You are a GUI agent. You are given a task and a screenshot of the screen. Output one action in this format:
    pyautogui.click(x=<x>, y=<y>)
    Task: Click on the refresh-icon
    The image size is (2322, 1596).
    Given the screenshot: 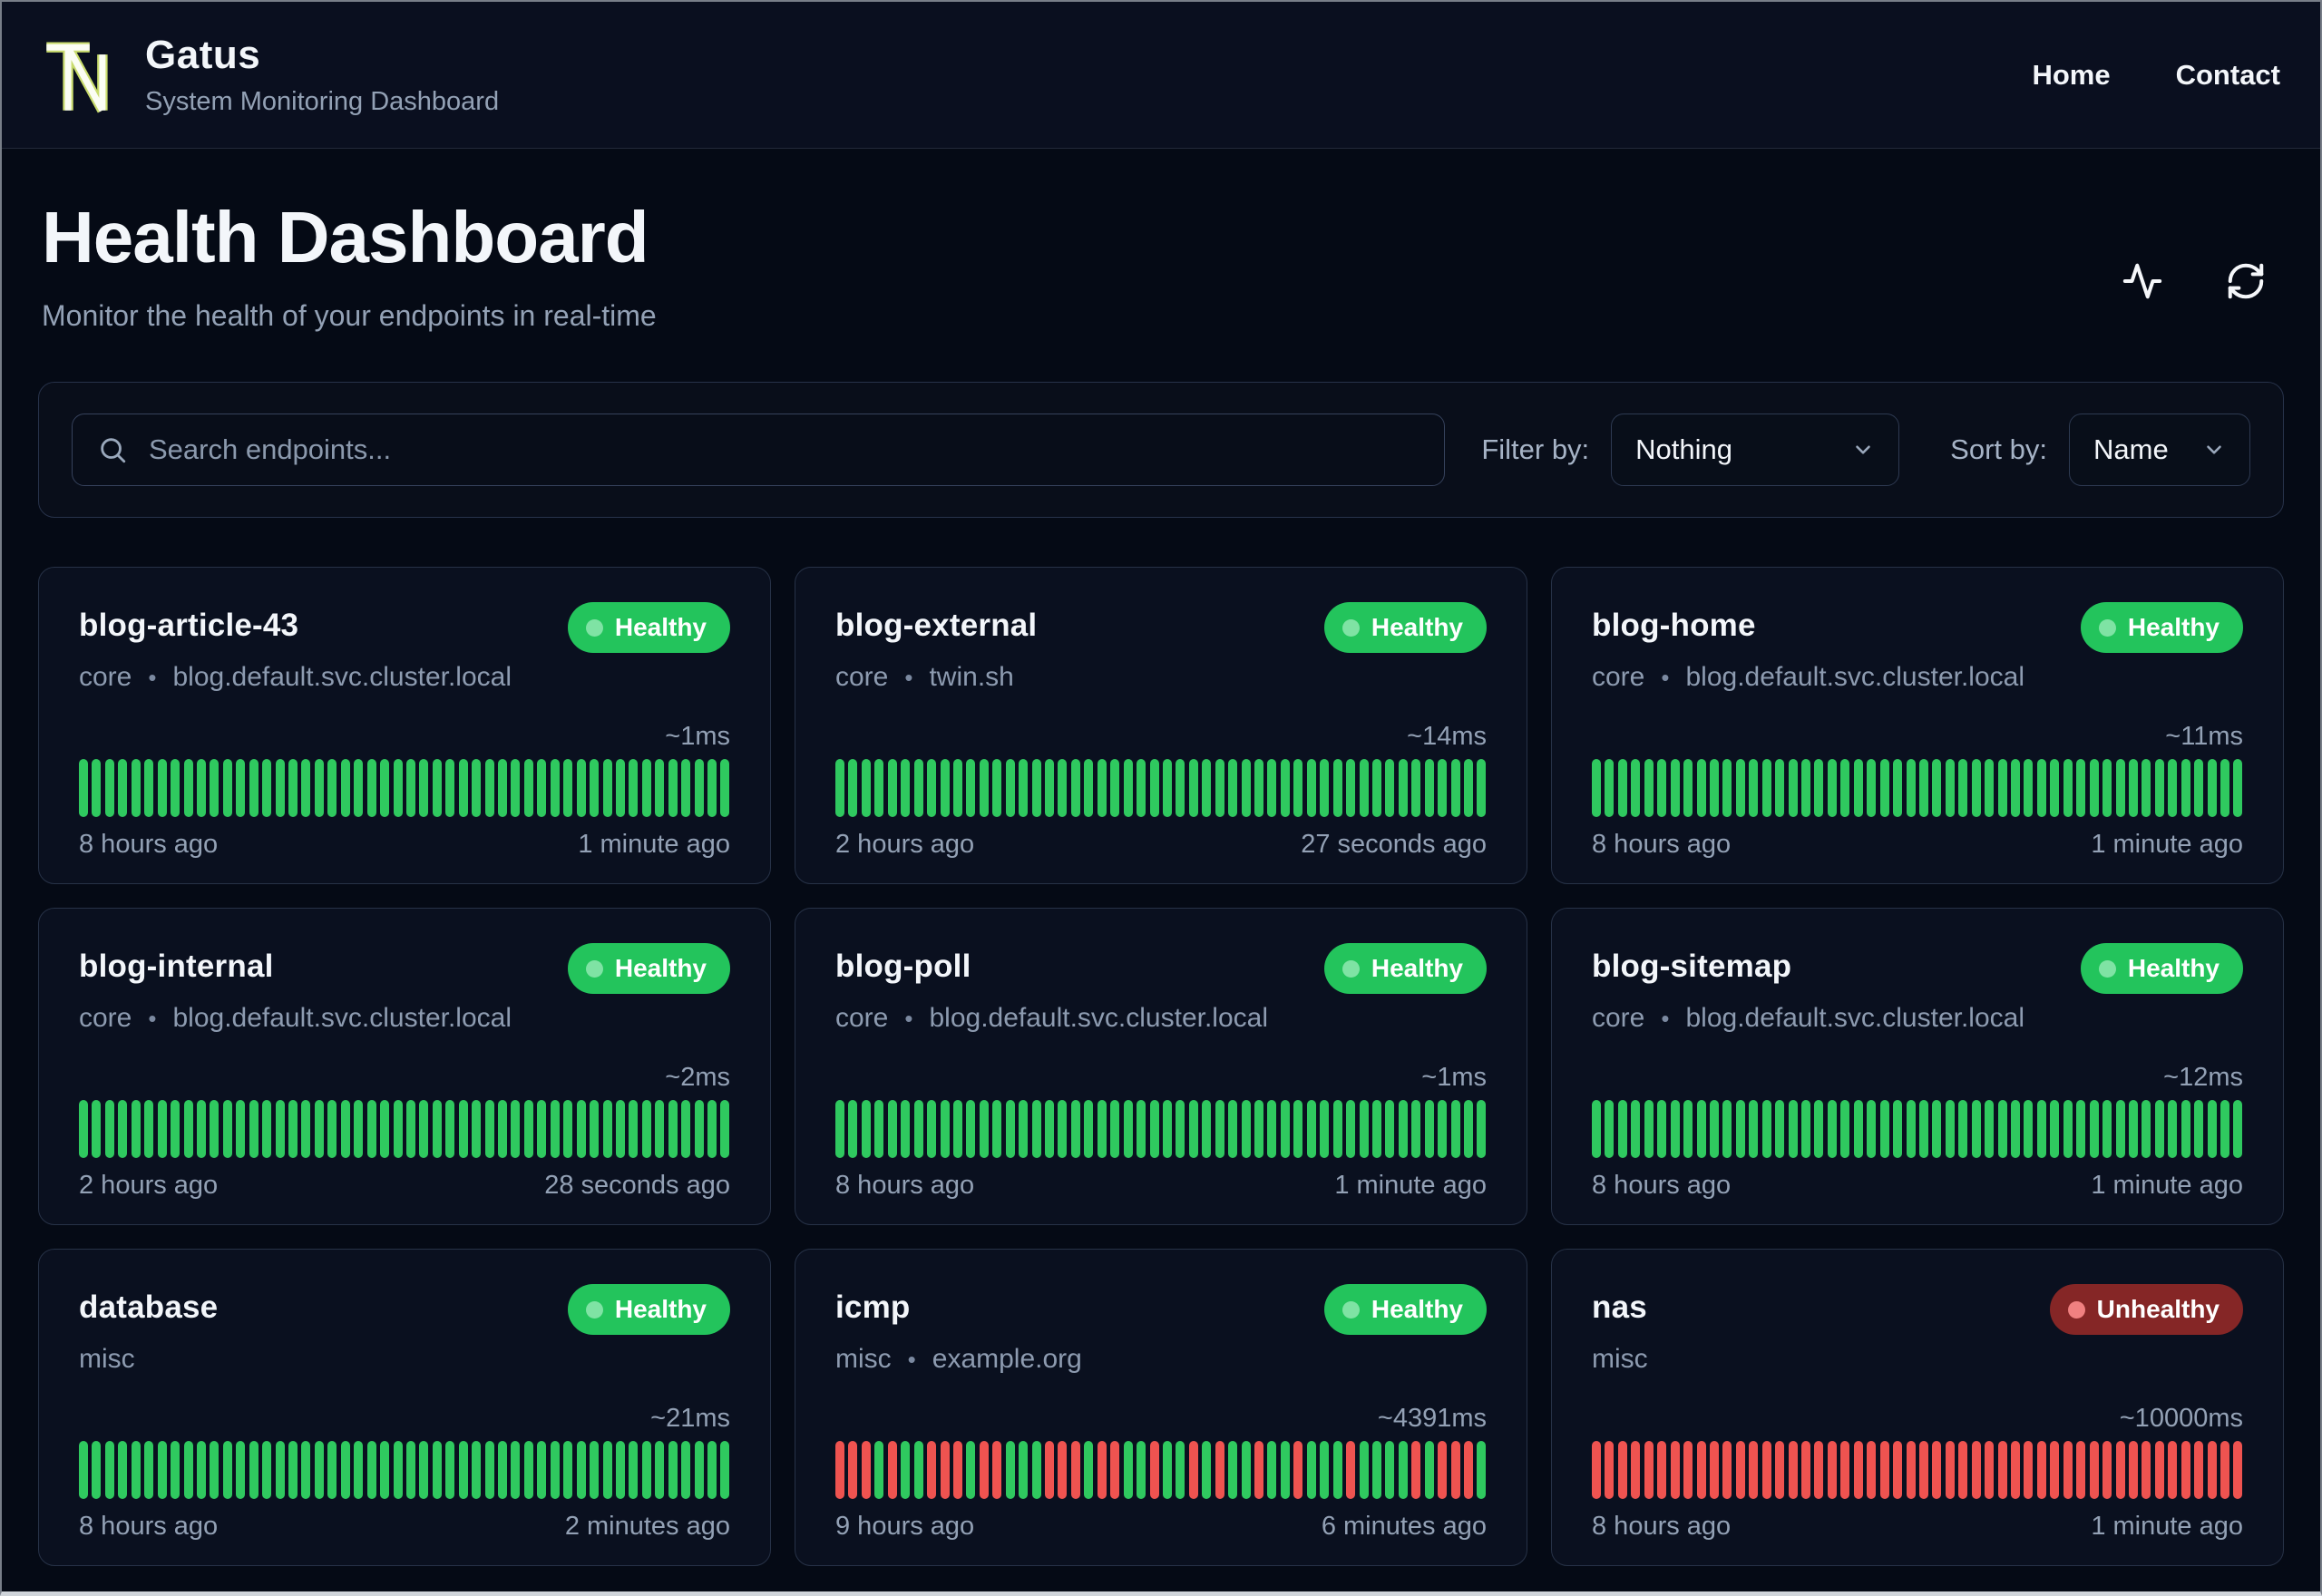 What is the action you would take?
    pyautogui.click(x=2246, y=282)
    